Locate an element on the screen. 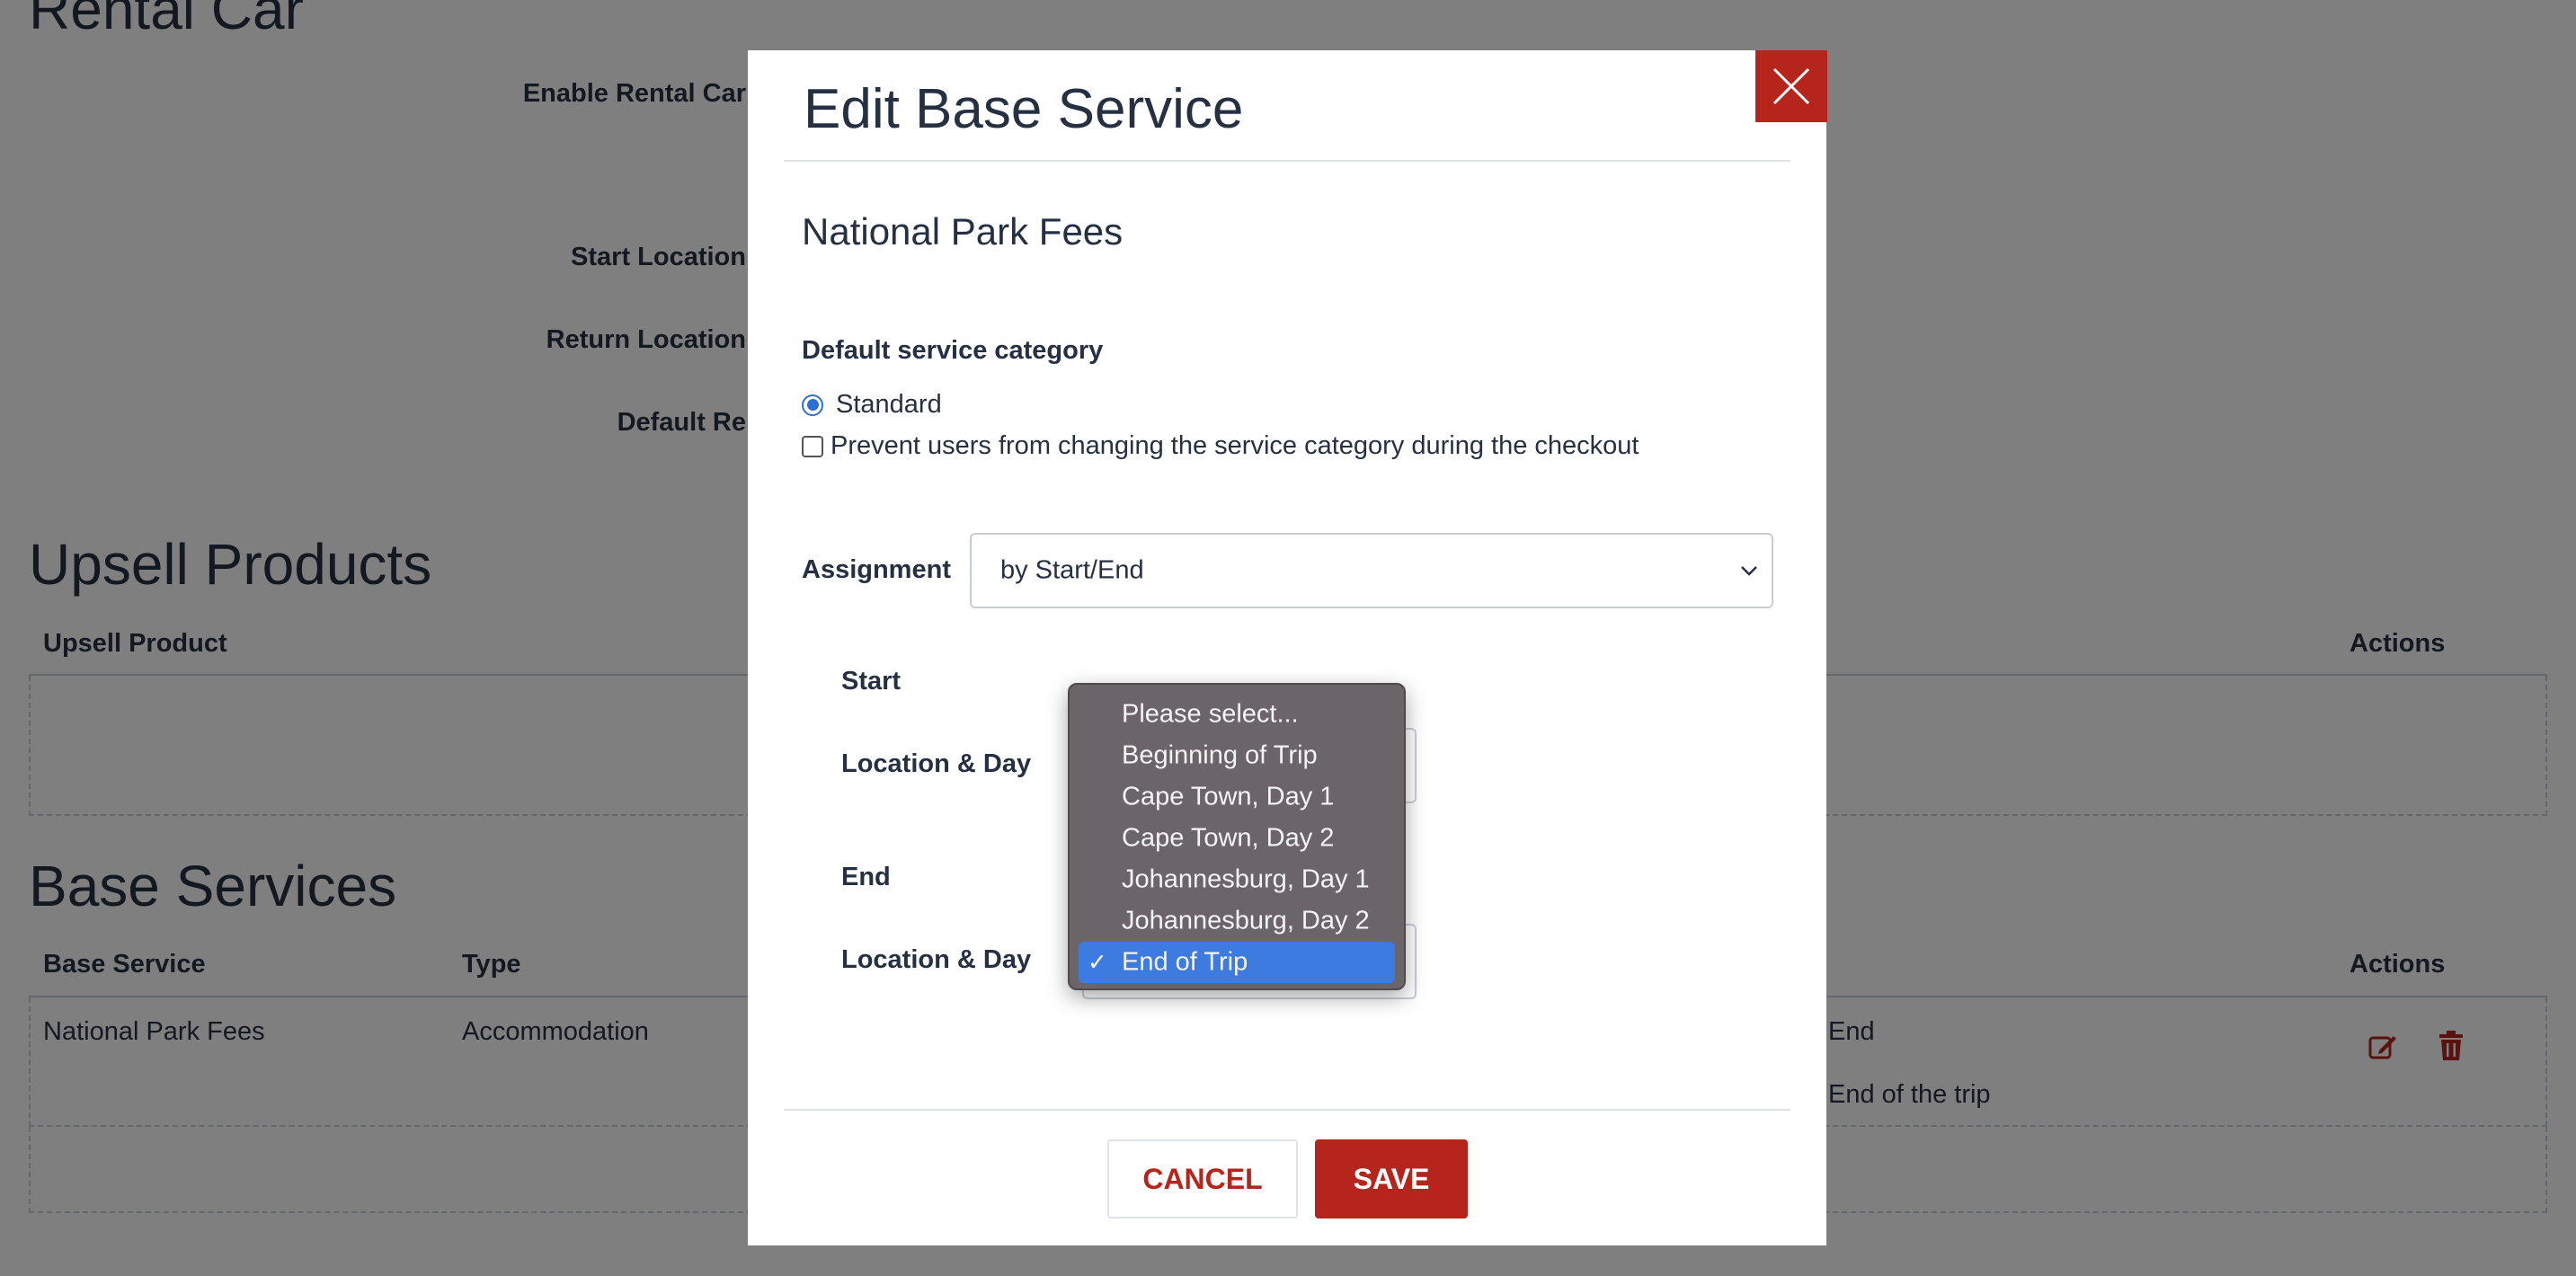 This screenshot has width=2576, height=1276. dropdown-option: Johannesburg, Day 1 is located at coordinates (1237, 879).